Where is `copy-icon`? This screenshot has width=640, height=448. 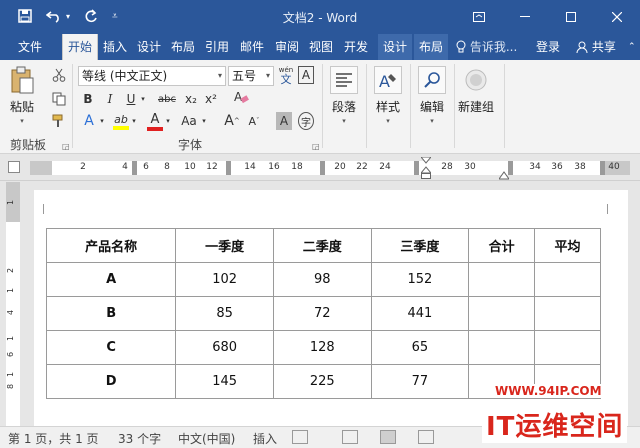 copy-icon is located at coordinates (59, 99).